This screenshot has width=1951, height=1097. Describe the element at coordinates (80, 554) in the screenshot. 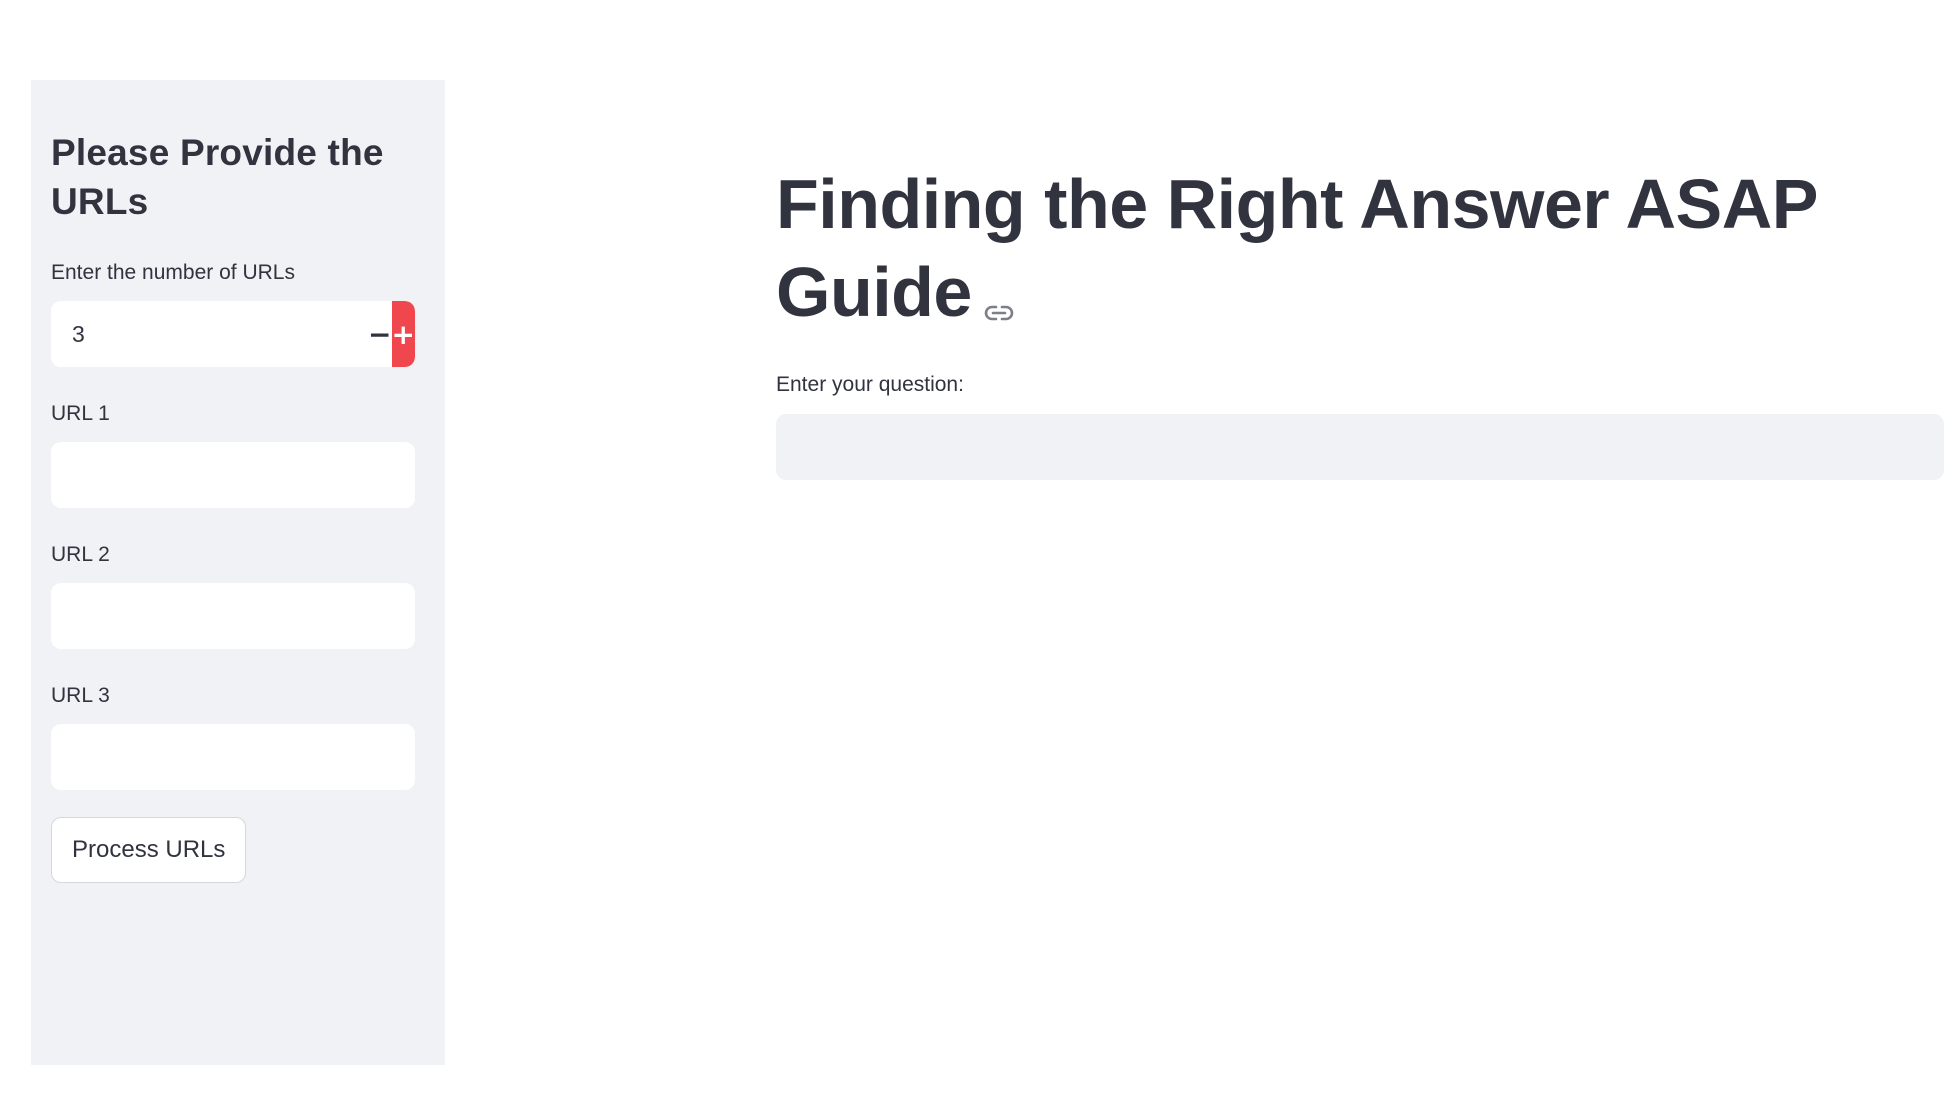

I see `url-2-label: URL 2` at that location.